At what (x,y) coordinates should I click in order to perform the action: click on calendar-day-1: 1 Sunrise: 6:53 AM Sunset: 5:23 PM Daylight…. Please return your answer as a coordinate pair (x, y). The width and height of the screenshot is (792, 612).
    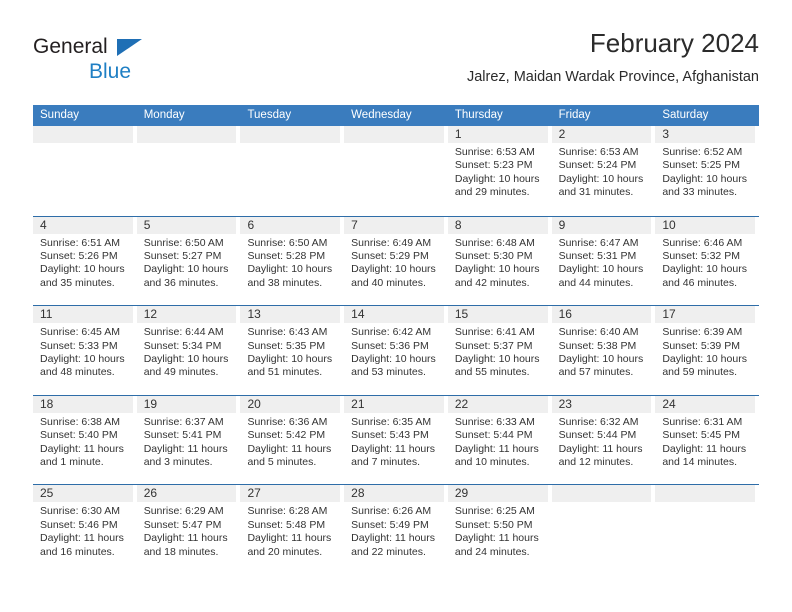
    Looking at the image, I should click on (499, 171).